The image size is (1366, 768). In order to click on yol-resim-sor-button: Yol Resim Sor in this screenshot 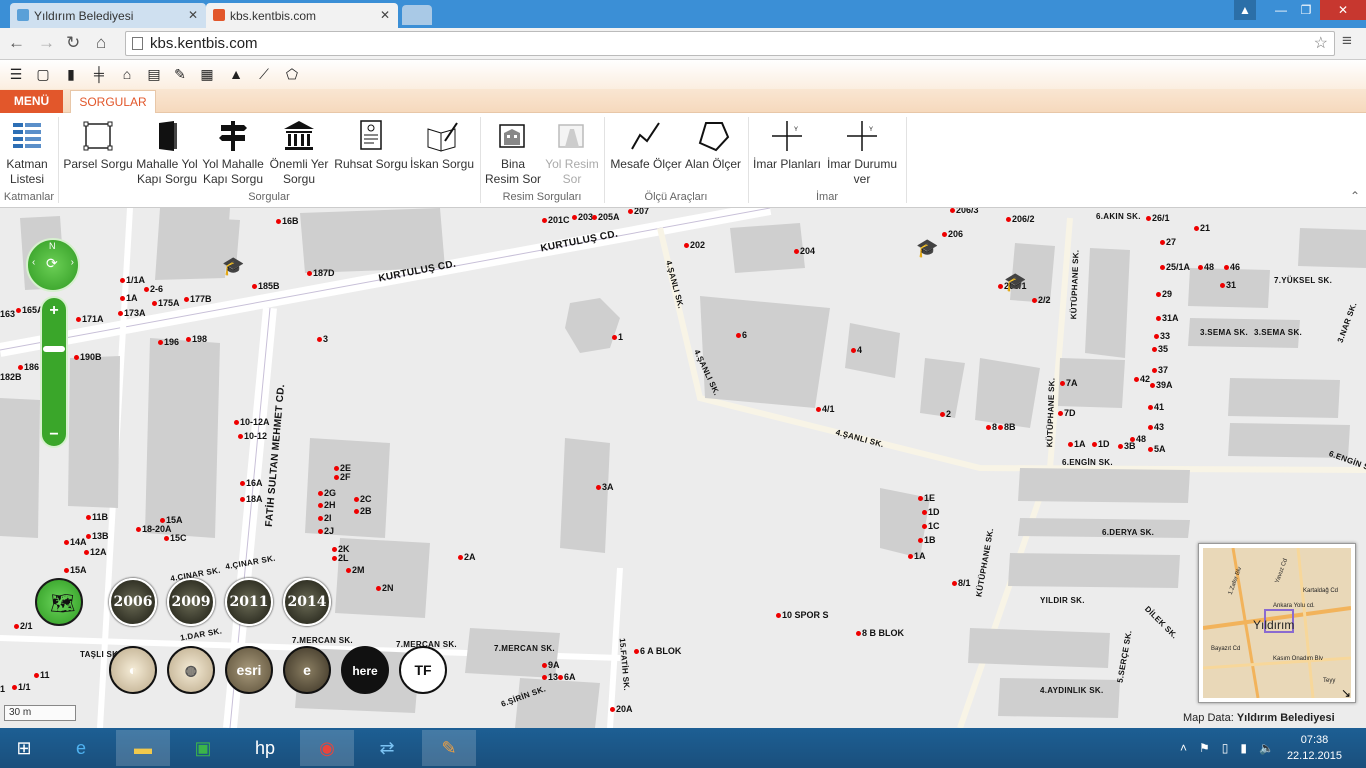, I will do `click(572, 153)`.